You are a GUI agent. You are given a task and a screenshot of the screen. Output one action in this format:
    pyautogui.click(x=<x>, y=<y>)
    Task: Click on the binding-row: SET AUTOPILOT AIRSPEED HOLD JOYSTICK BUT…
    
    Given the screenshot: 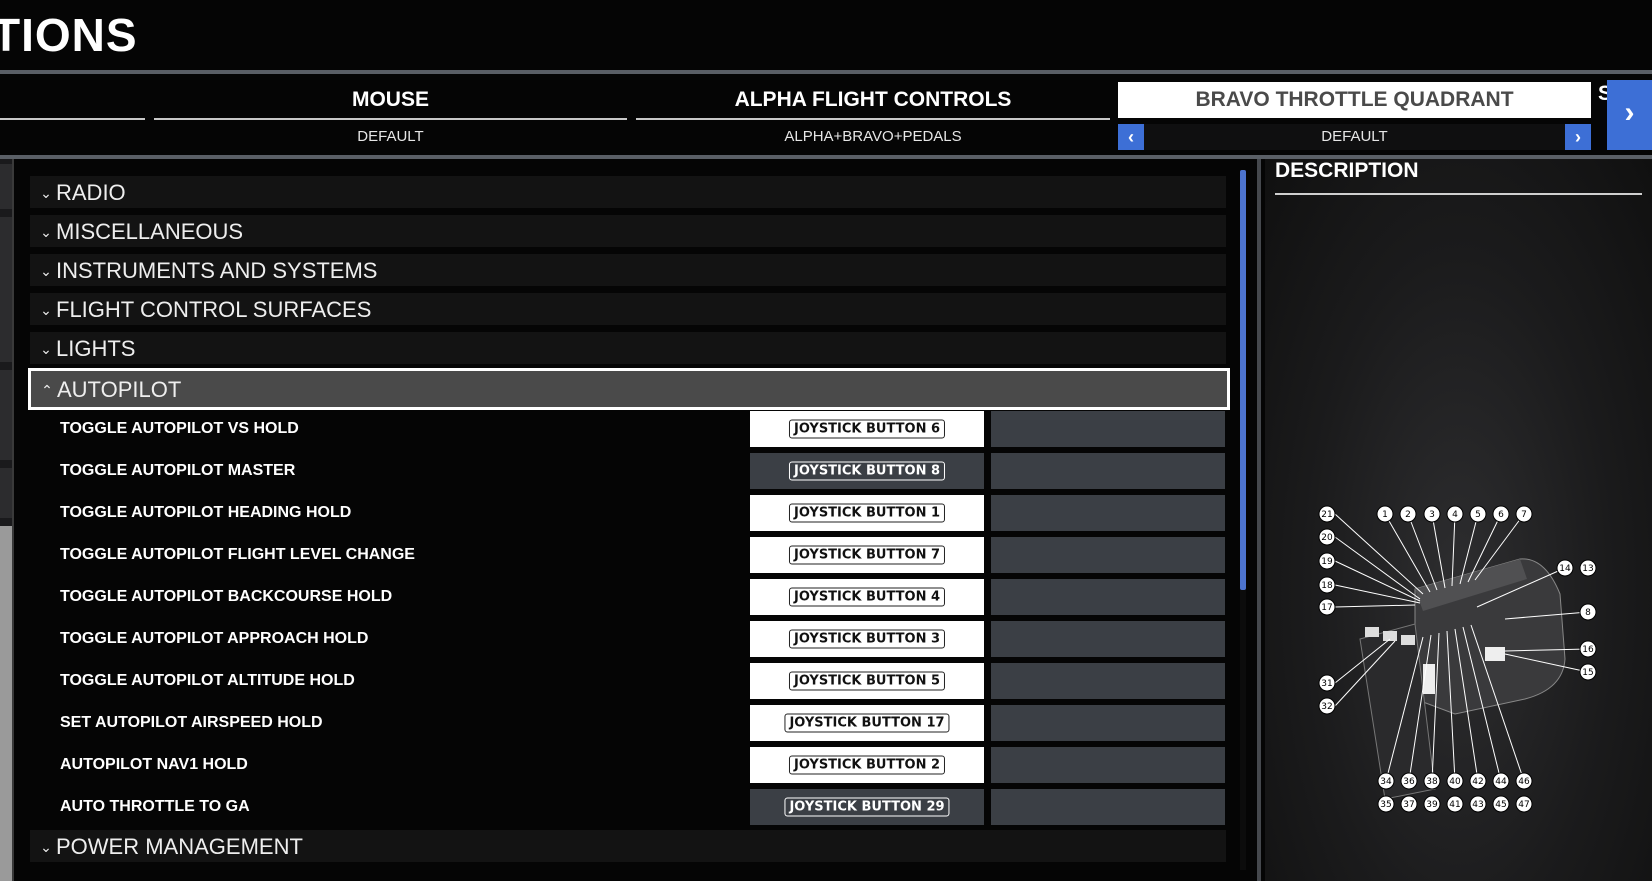 What is the action you would take?
    pyautogui.click(x=628, y=723)
    